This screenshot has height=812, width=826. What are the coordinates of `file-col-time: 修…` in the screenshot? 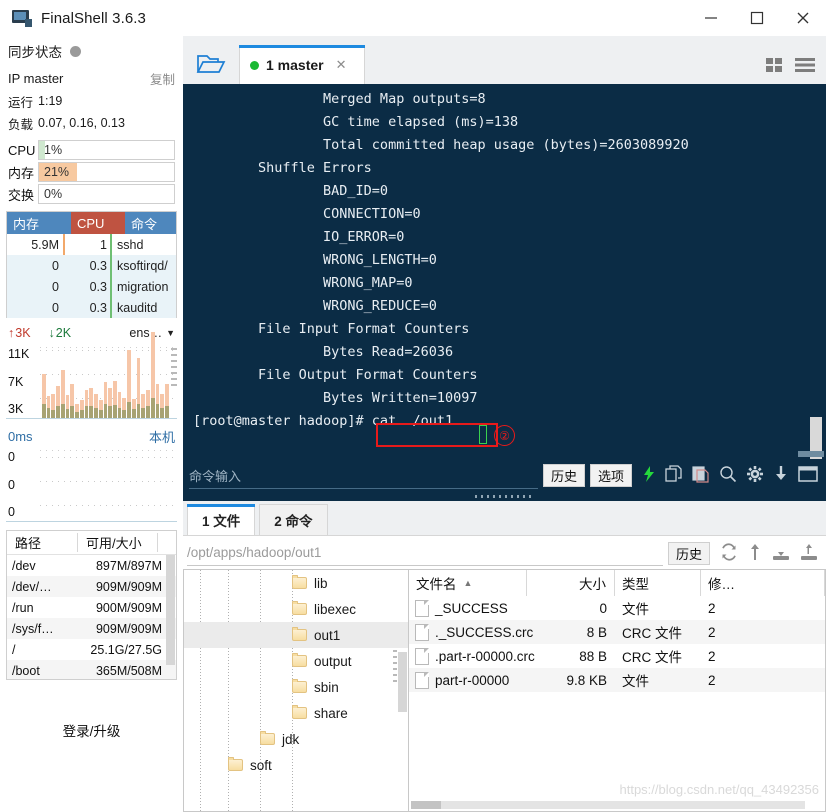 It's located at (763, 583).